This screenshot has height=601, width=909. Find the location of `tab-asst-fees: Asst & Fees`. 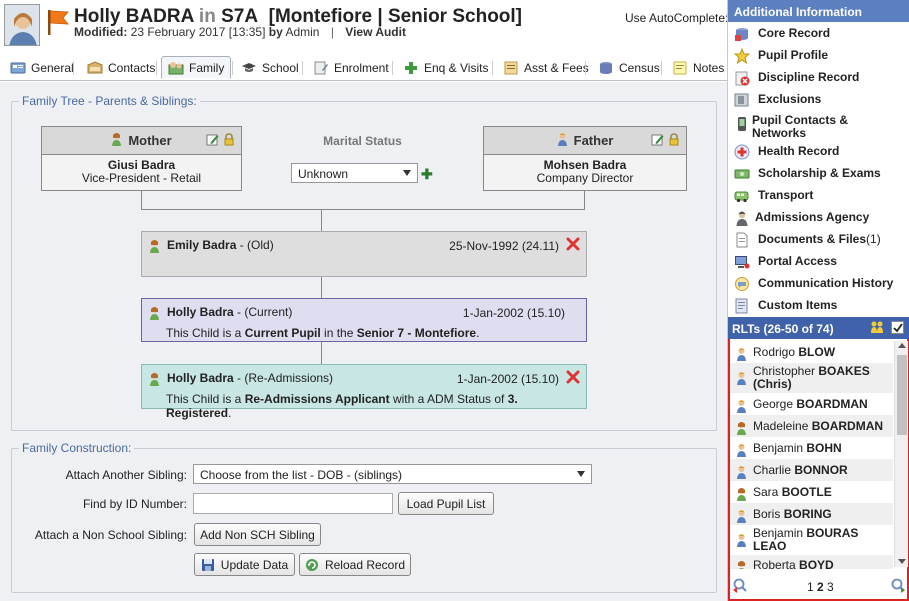

tab-asst-fees: Asst & Fees is located at coordinates (546, 67).